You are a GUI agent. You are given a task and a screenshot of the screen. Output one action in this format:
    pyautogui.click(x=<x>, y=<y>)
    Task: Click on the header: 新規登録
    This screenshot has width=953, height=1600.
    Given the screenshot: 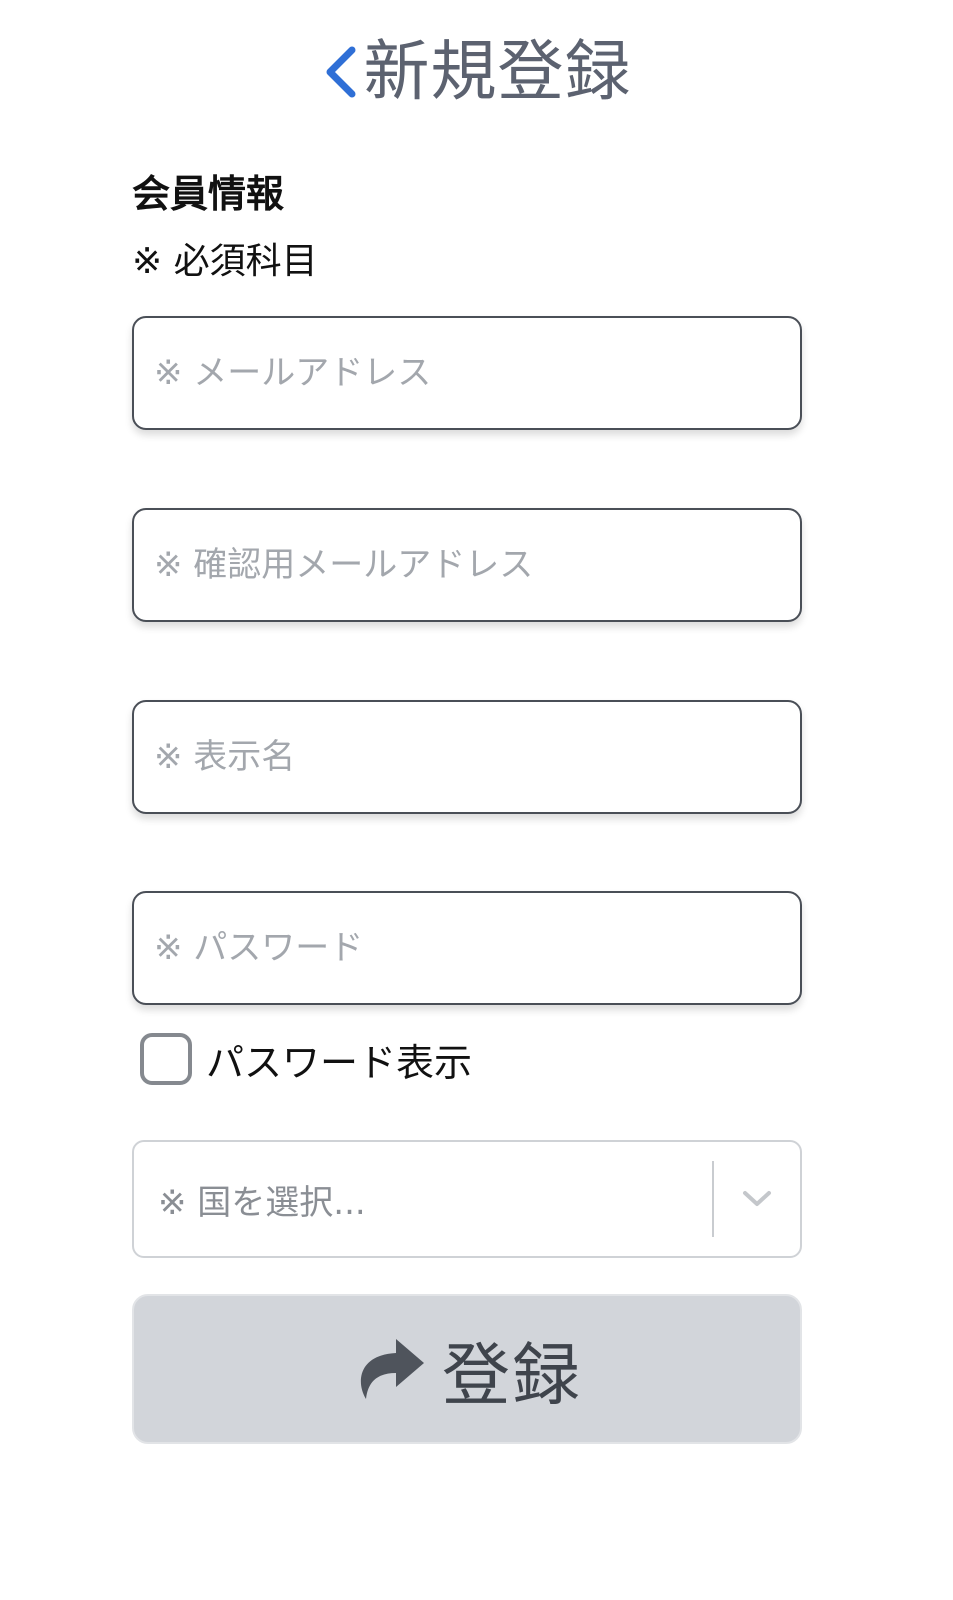 What is the action you would take?
    pyautogui.click(x=476, y=72)
    